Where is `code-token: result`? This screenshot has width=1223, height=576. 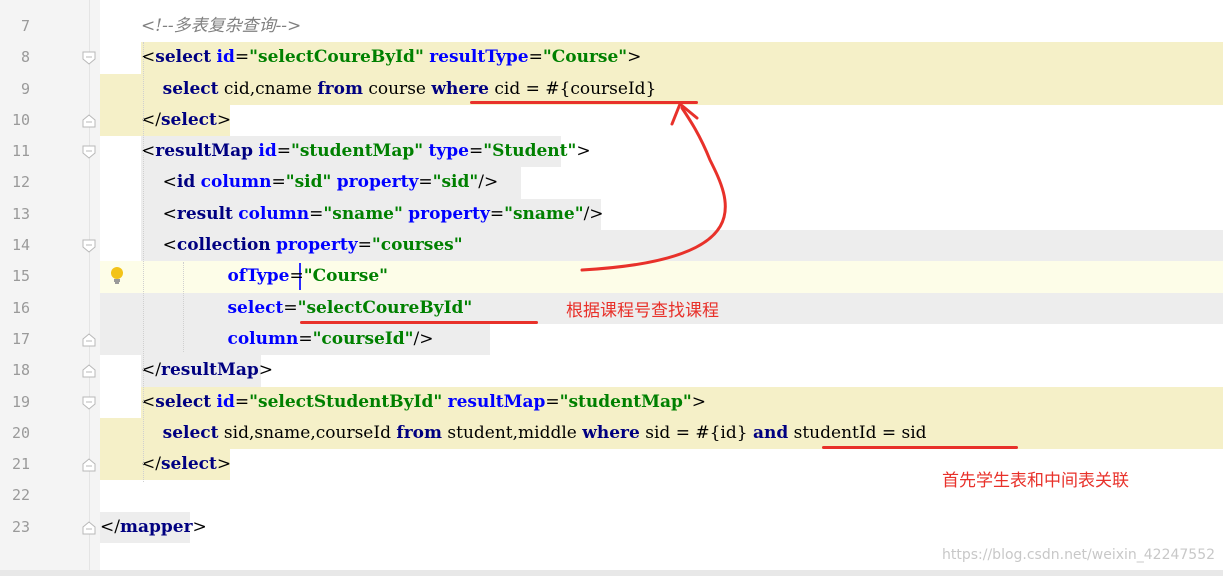
code-token: result is located at coordinates (204, 213).